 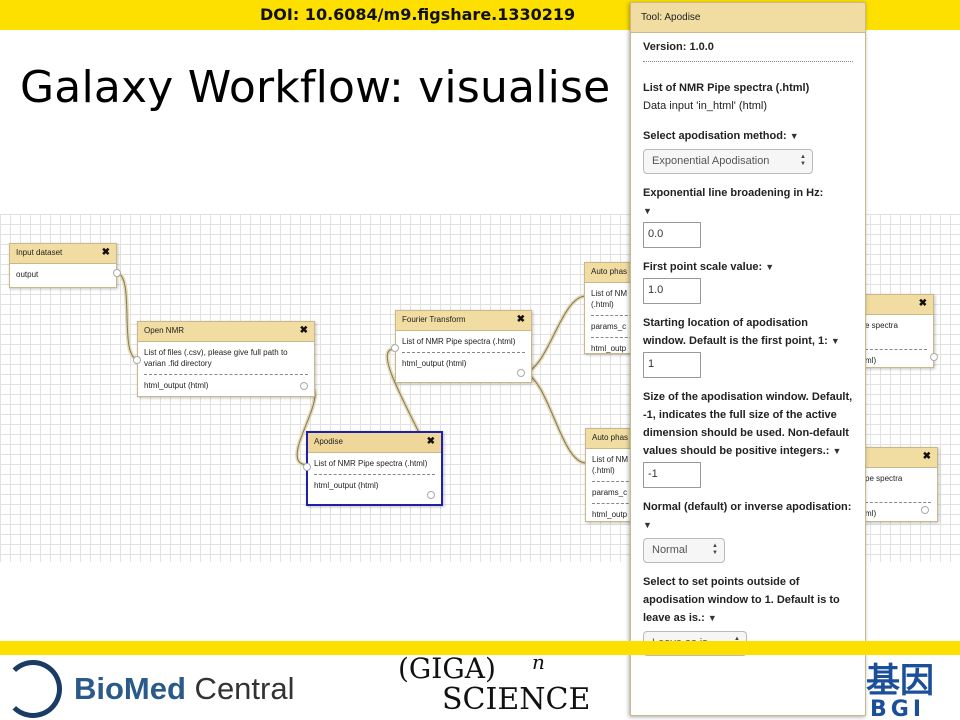 What do you see at coordinates (130, 688) in the screenshot?
I see `bmc-bold-text: BioMed` at bounding box center [130, 688].